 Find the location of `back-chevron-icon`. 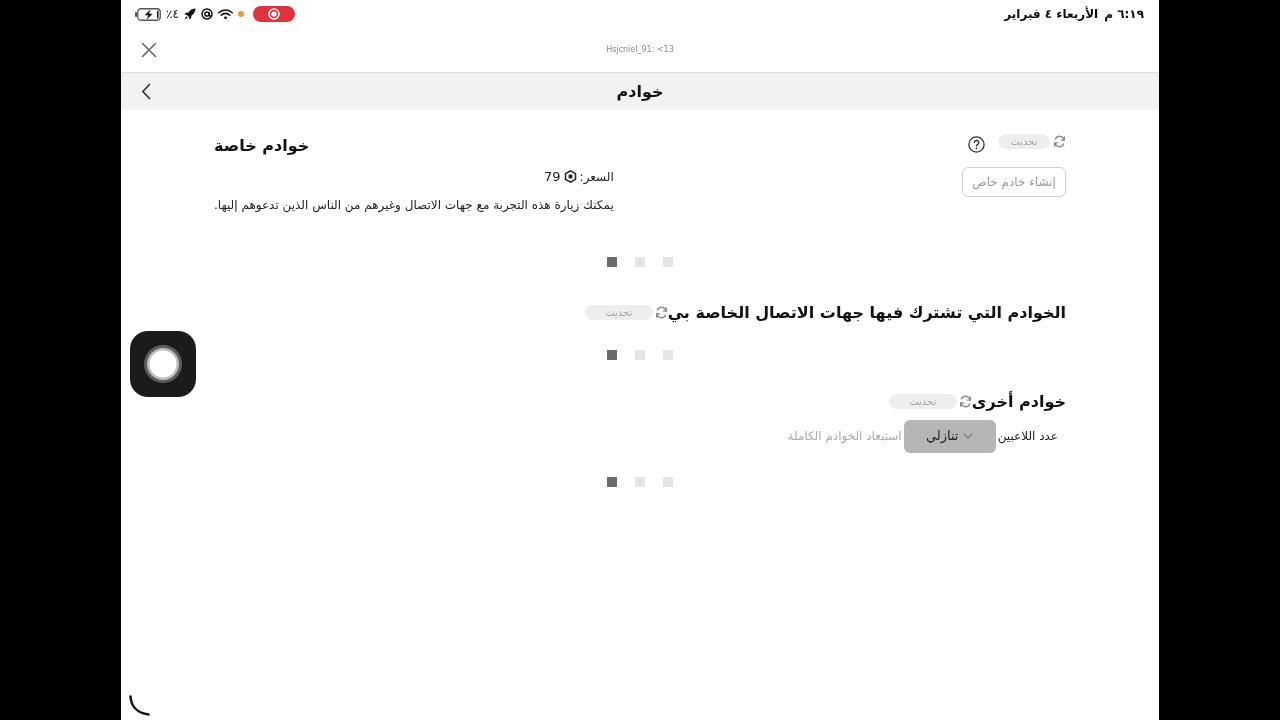

back-chevron-icon is located at coordinates (146, 91).